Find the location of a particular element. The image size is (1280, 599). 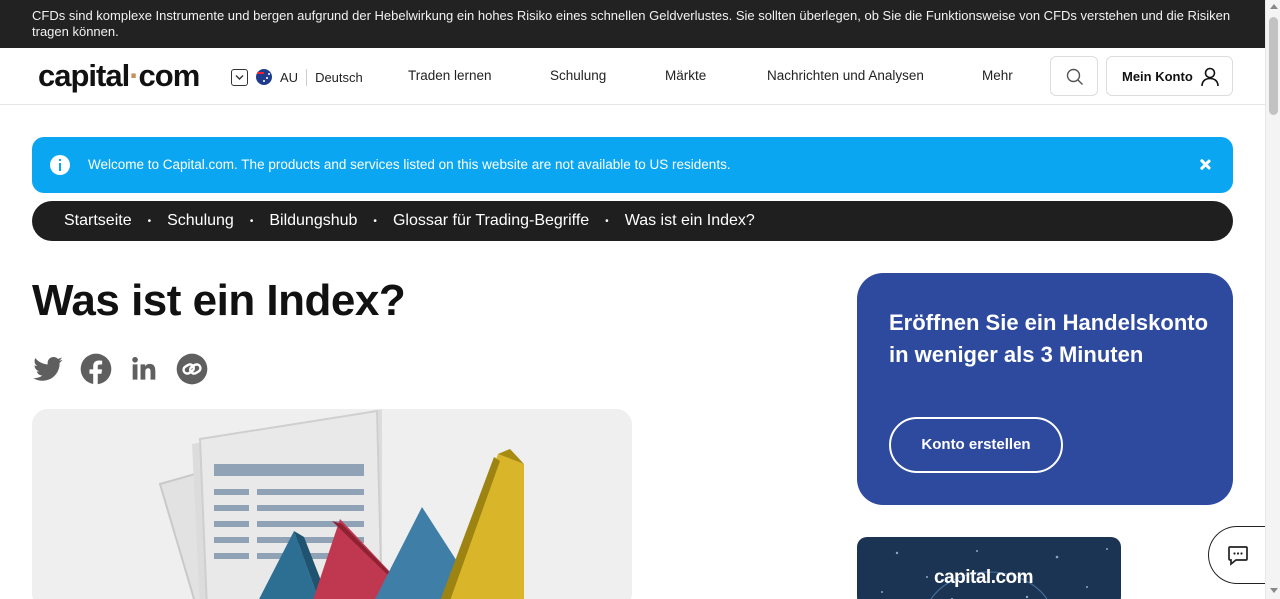

account-button: Mein Konto is located at coordinates (1169, 76).